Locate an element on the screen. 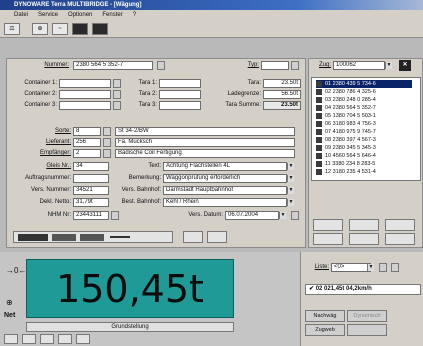 The width and height of the screenshot is (423, 346). sorte-name-field: St 34-2/BW is located at coordinates (205, 131).